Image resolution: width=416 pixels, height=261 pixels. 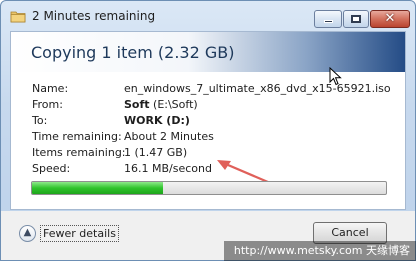 What do you see at coordinates (50, 88) in the screenshot?
I see `detail-label: Name:` at bounding box center [50, 88].